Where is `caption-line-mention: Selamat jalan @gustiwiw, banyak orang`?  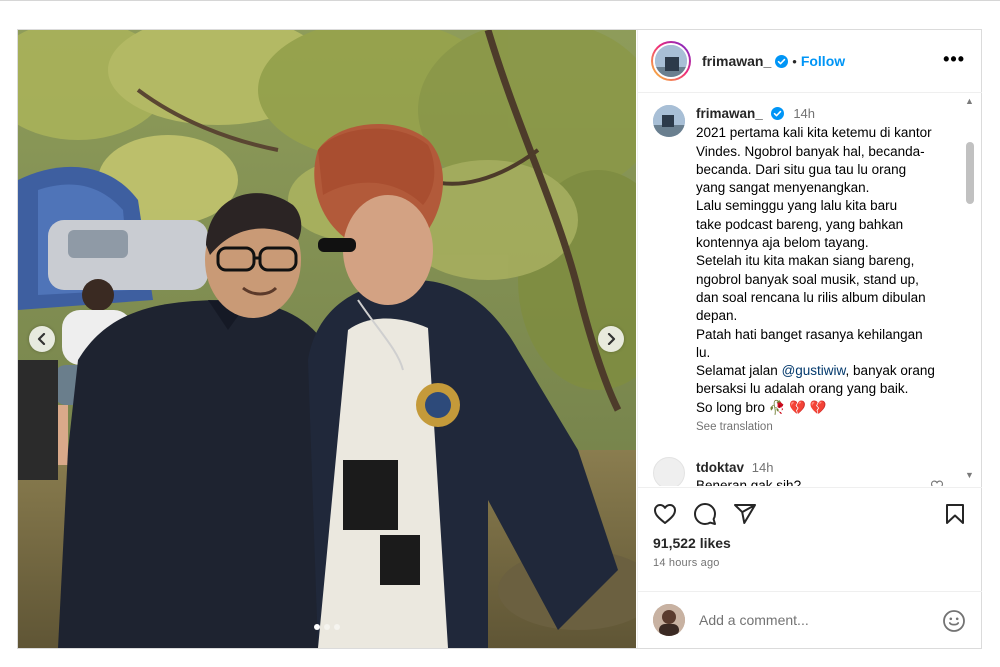
caption-line-mention: Selamat jalan @gustiwiw, banyak orang is located at coordinates (826, 371).